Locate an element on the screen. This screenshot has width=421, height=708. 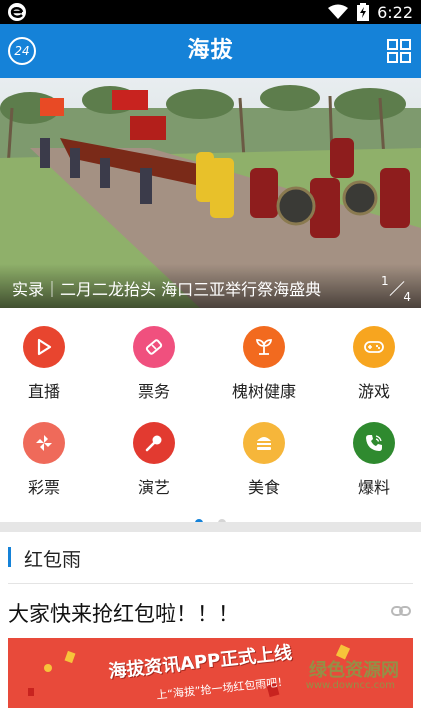
menu-item-label: 爆料 is located at coordinates (373, 487).